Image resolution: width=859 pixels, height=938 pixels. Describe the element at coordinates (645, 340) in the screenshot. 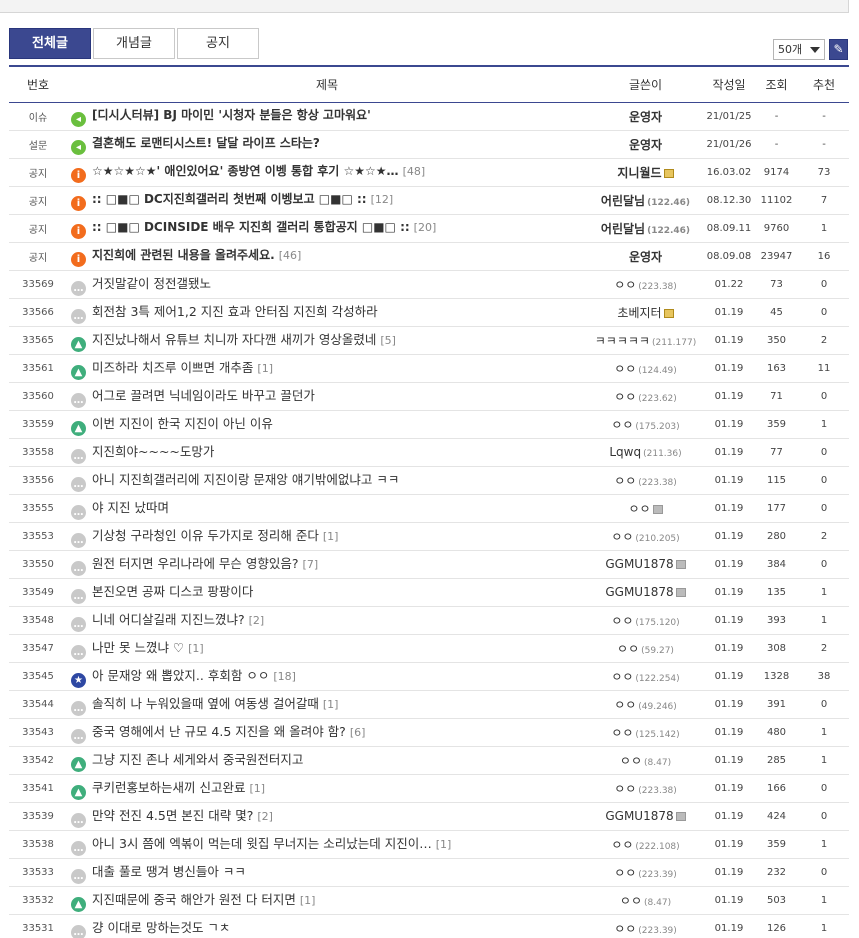

I see `post-writer: ㅋㅋㅋㅋㅋ (211.177)` at that location.